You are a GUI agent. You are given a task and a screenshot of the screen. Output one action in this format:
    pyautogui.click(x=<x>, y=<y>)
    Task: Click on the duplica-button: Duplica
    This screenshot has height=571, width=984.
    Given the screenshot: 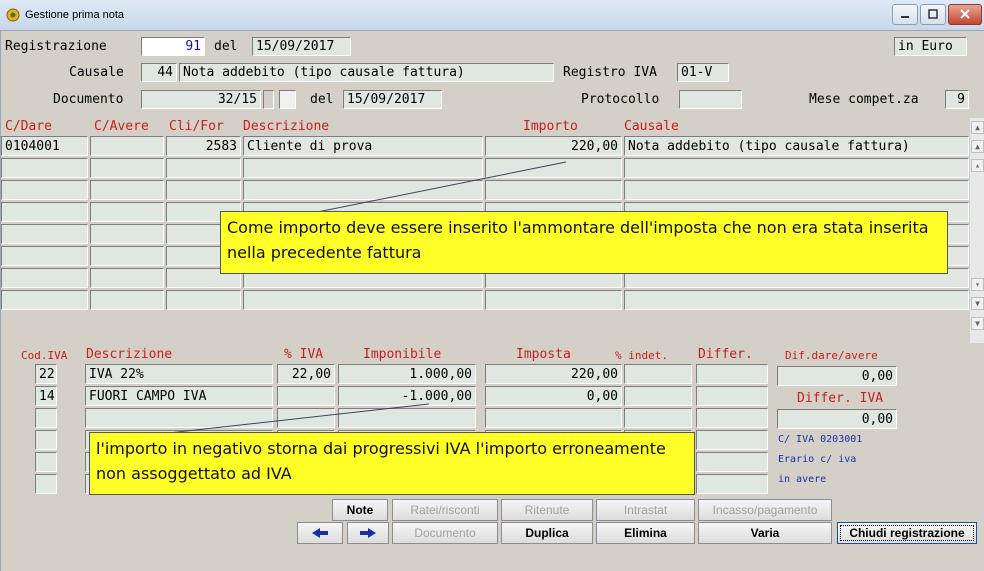 What is the action you would take?
    pyautogui.click(x=547, y=533)
    